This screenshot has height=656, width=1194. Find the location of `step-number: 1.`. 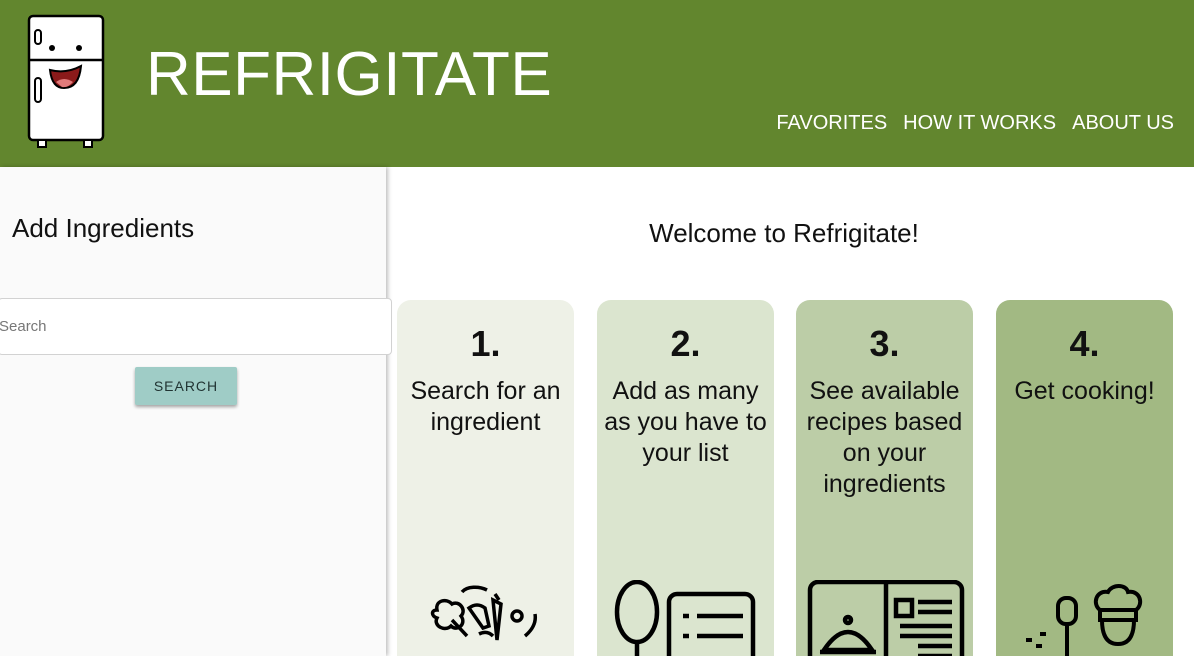

step-number: 1. is located at coordinates (485, 343).